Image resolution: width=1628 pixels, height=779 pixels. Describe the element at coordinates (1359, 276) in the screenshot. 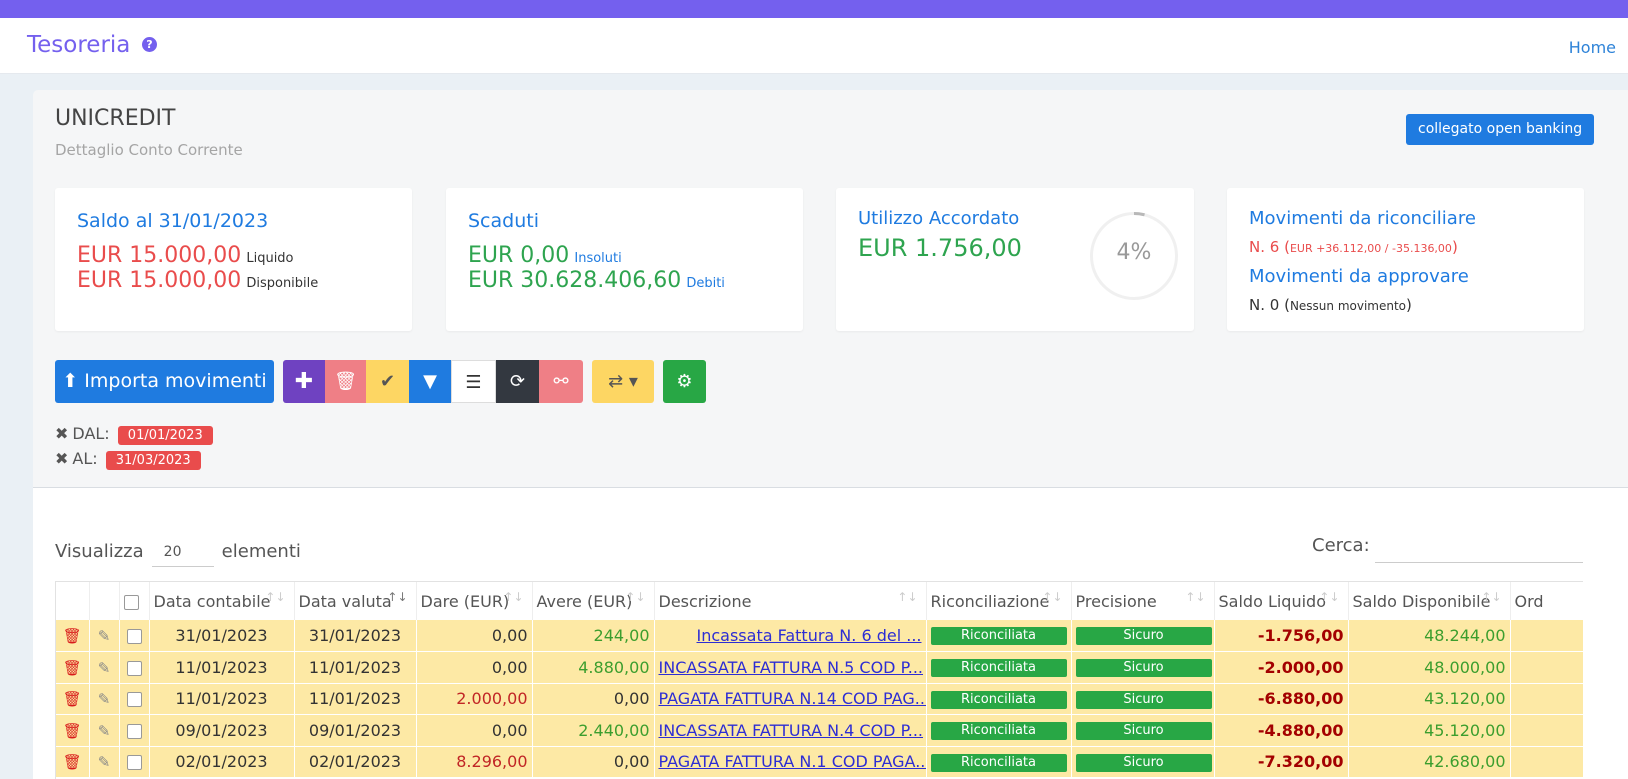

I see `approvare-title: Movimenti da approvare` at that location.